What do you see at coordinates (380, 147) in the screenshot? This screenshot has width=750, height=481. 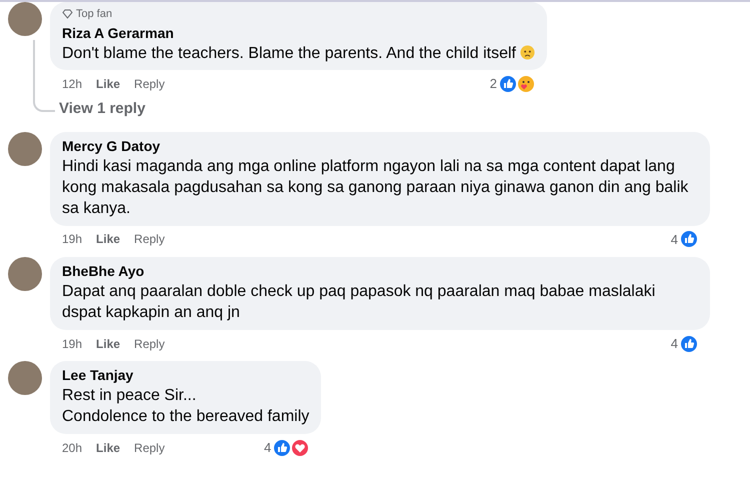 I see `commenter-name: Mercy G Datoy` at bounding box center [380, 147].